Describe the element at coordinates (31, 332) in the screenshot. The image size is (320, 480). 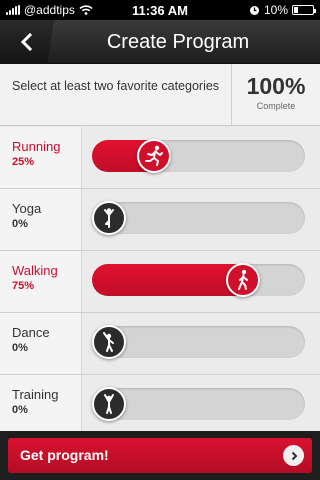
I see `category-name: Dance` at that location.